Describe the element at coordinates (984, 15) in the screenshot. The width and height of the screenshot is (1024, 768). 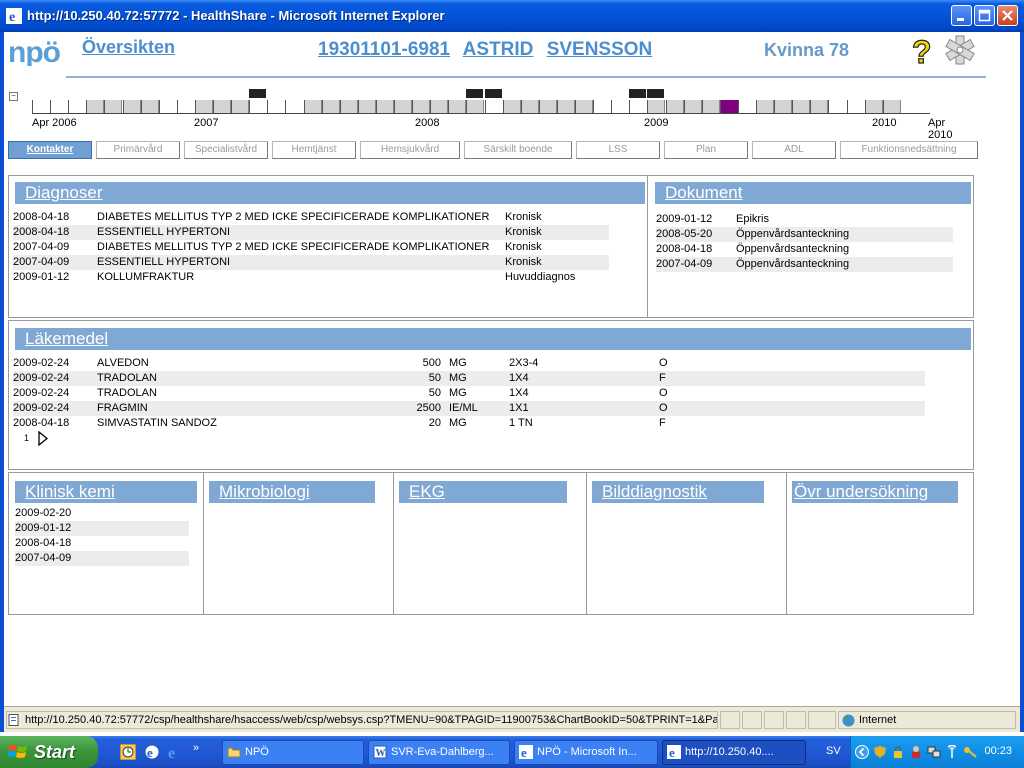
I see `maximize-button` at that location.